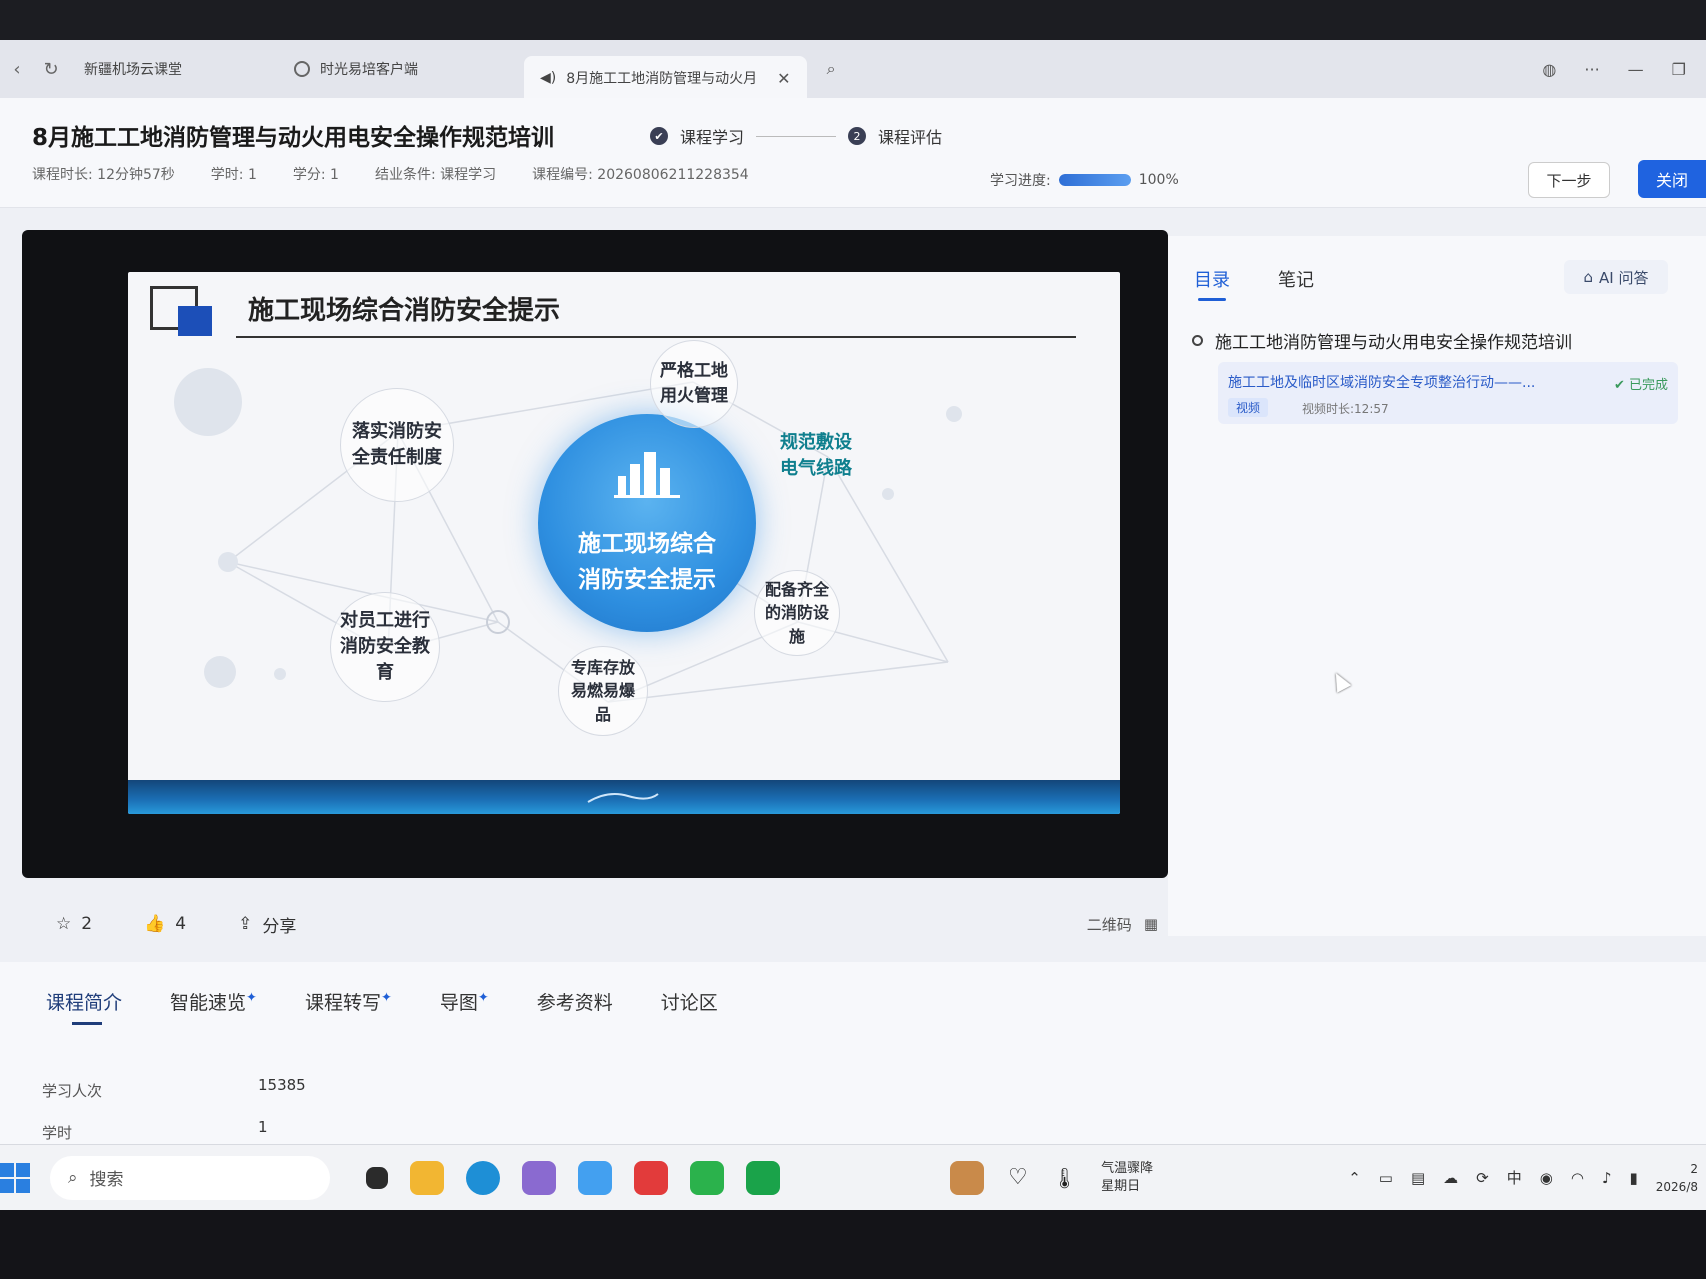  I want to click on like-button: 👍 4, so click(165, 924).